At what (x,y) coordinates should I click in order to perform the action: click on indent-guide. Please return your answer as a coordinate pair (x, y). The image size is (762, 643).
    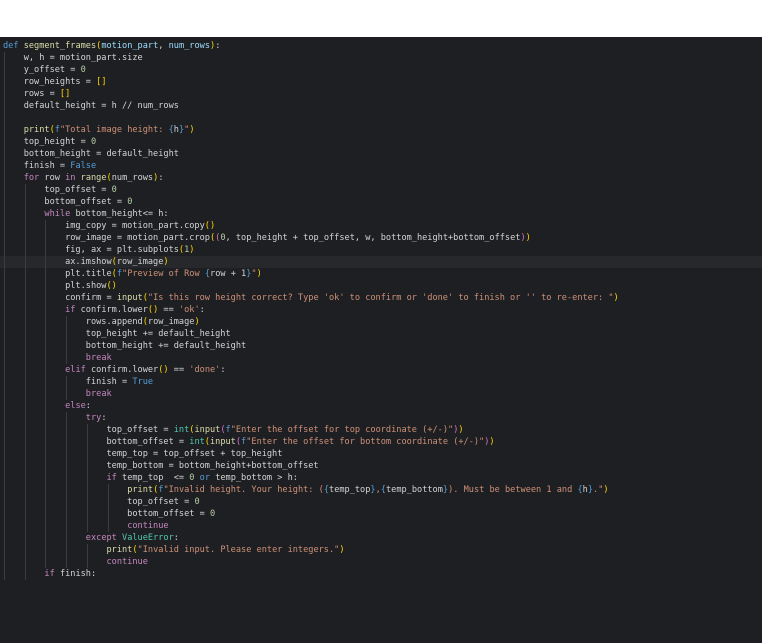
    Looking at the image, I should click on (87, 478).